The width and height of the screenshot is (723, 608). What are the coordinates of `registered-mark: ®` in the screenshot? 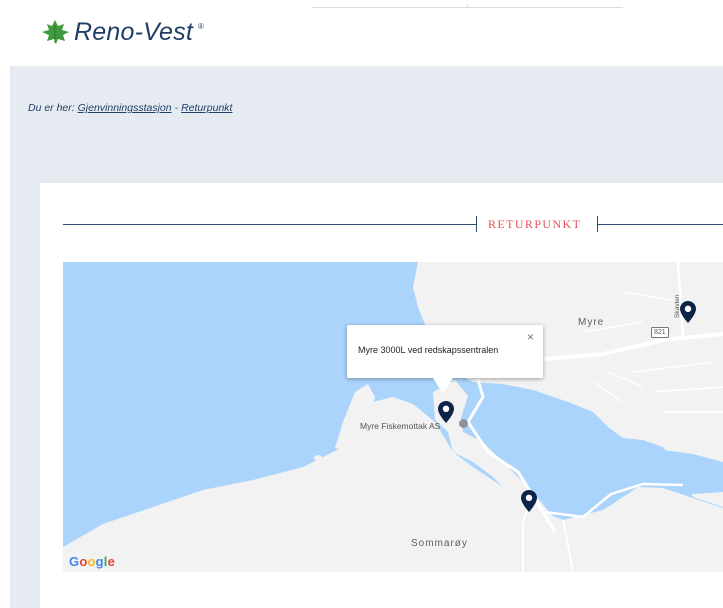 It's located at (201, 26).